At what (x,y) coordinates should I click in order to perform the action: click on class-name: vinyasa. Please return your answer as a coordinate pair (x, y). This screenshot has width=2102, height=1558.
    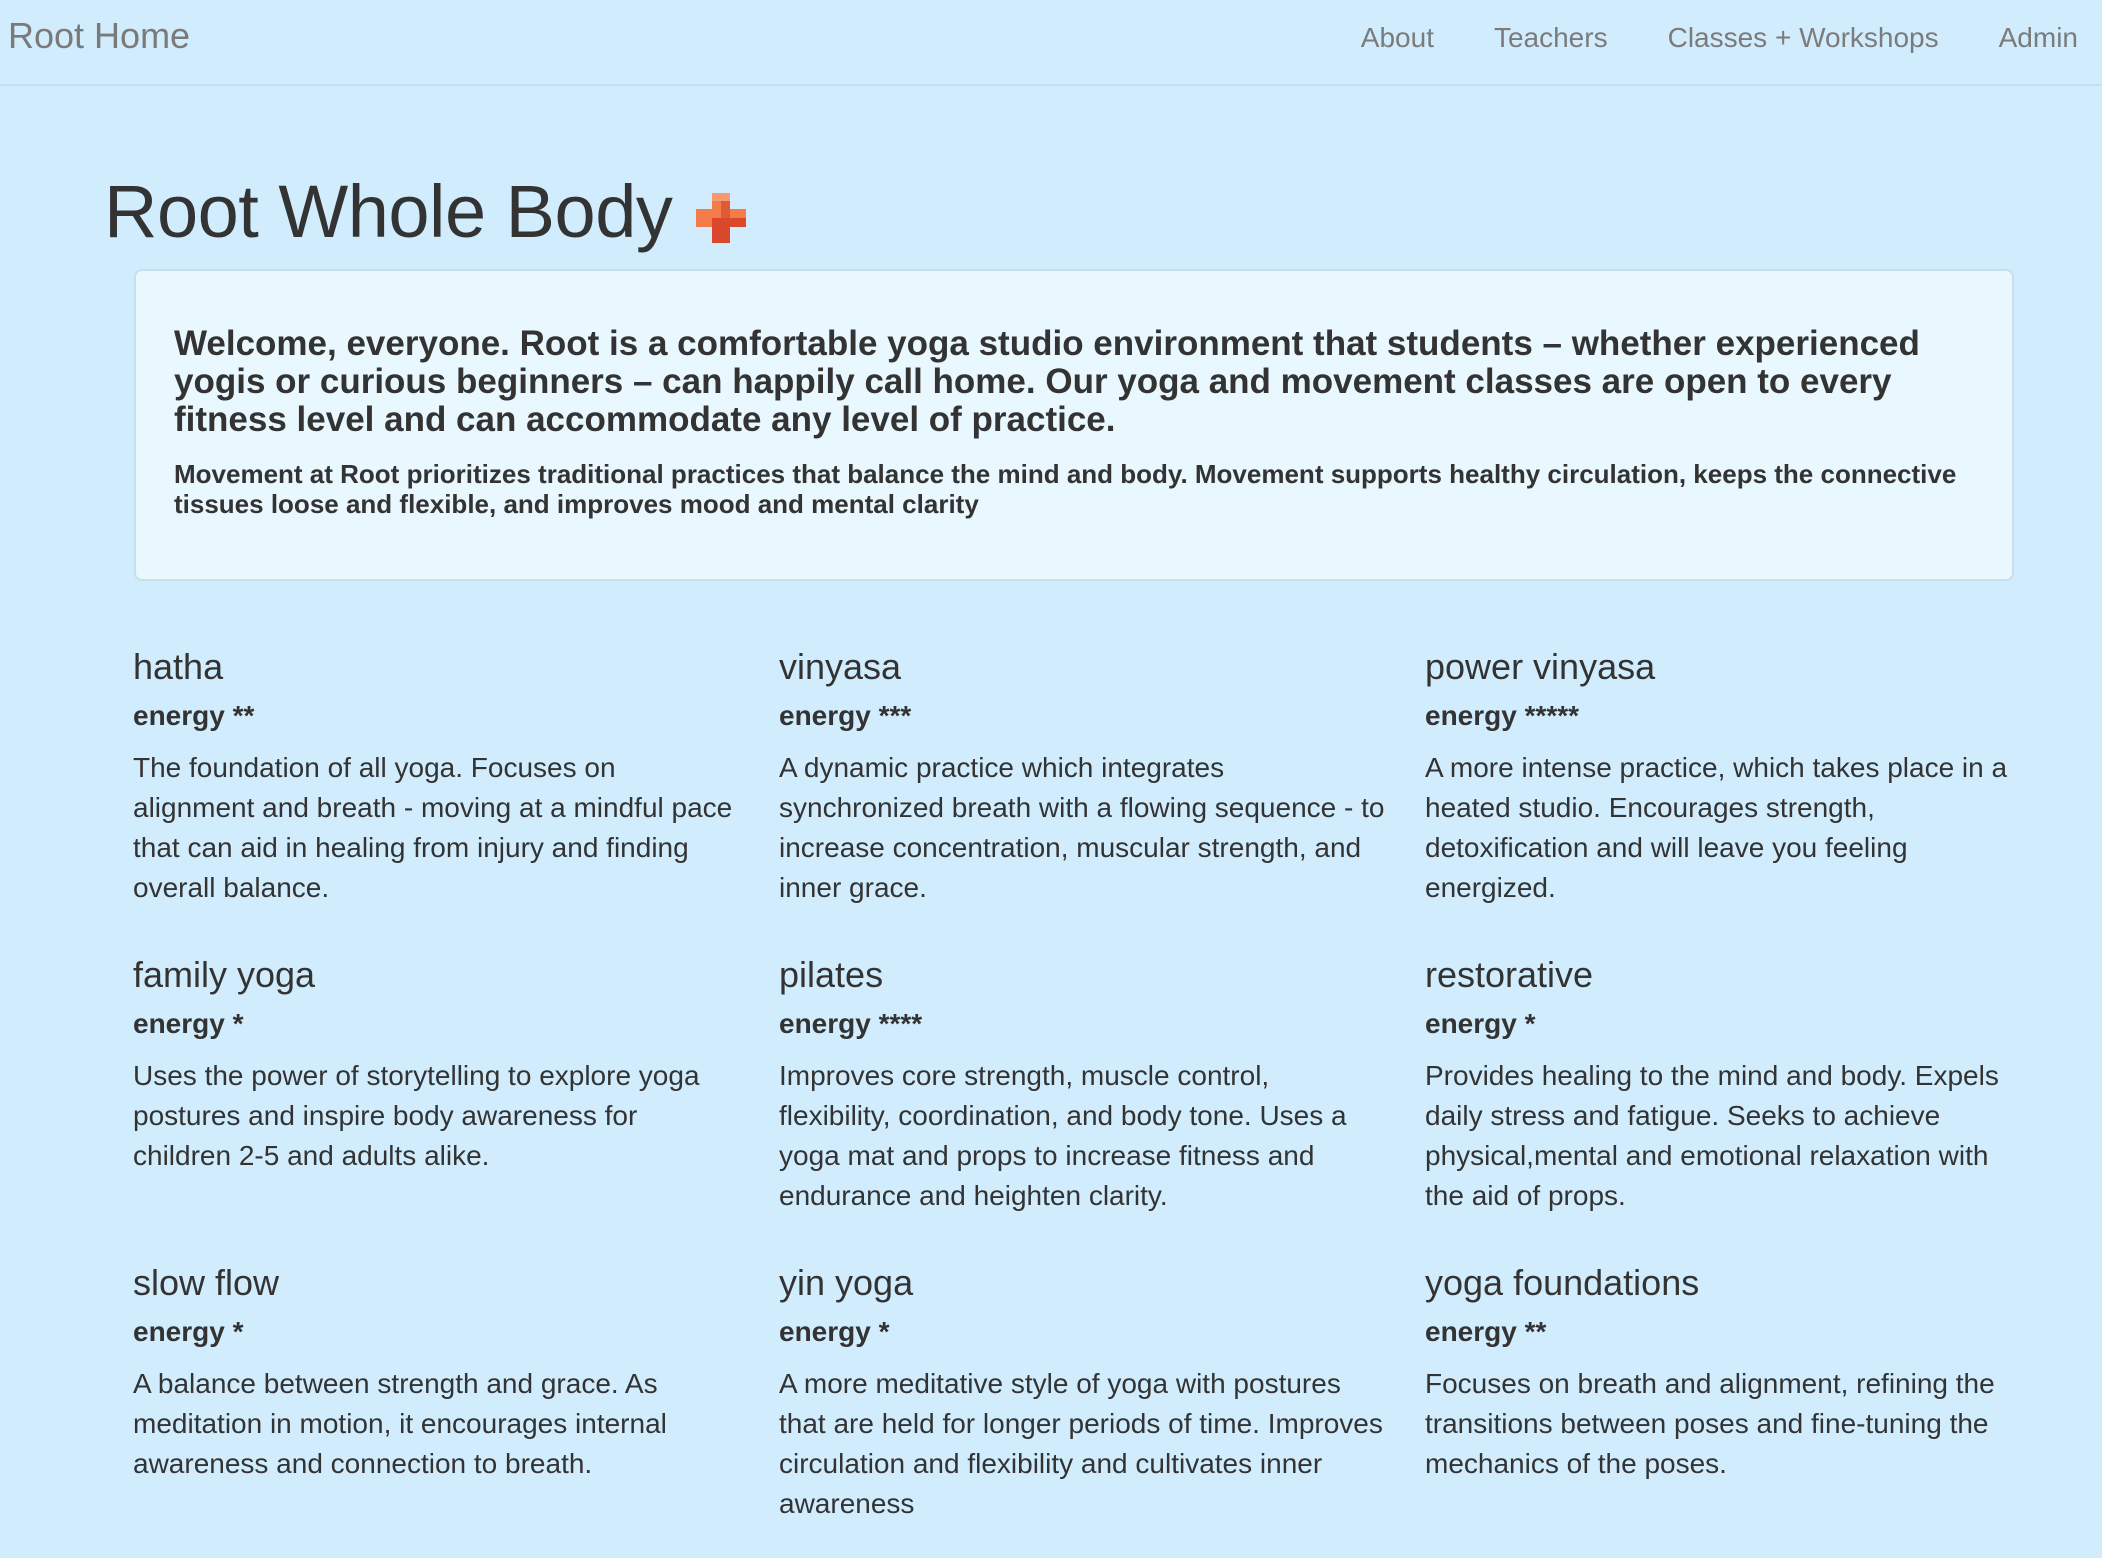
    Looking at the image, I should click on (840, 666).